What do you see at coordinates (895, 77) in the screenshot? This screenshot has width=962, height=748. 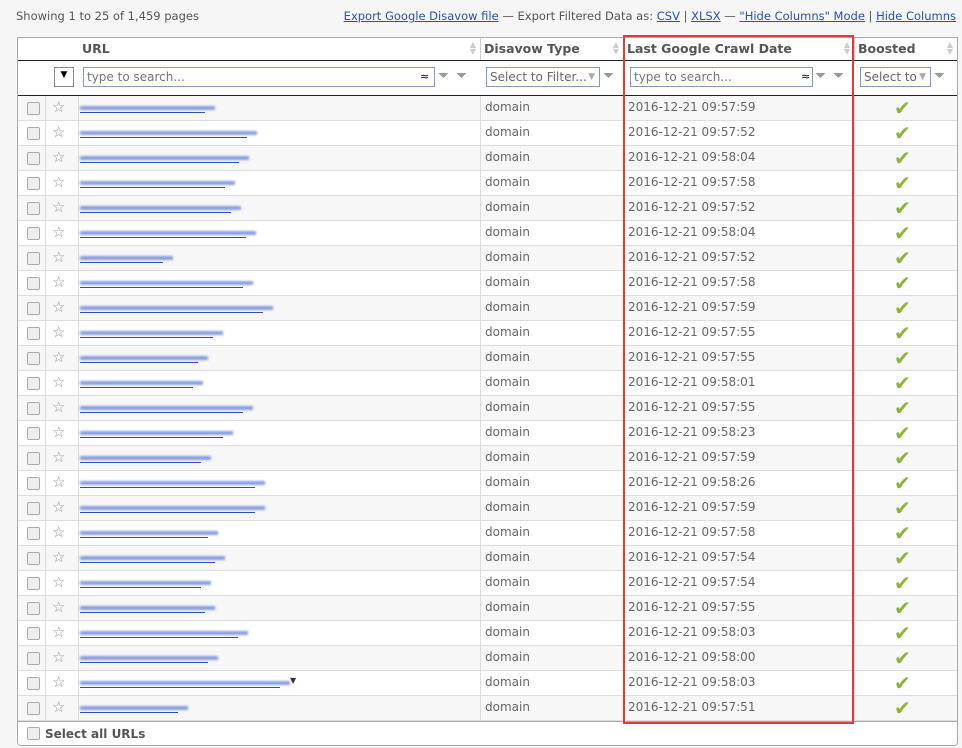 I see `boosted-filter-select: Select to ▼` at bounding box center [895, 77].